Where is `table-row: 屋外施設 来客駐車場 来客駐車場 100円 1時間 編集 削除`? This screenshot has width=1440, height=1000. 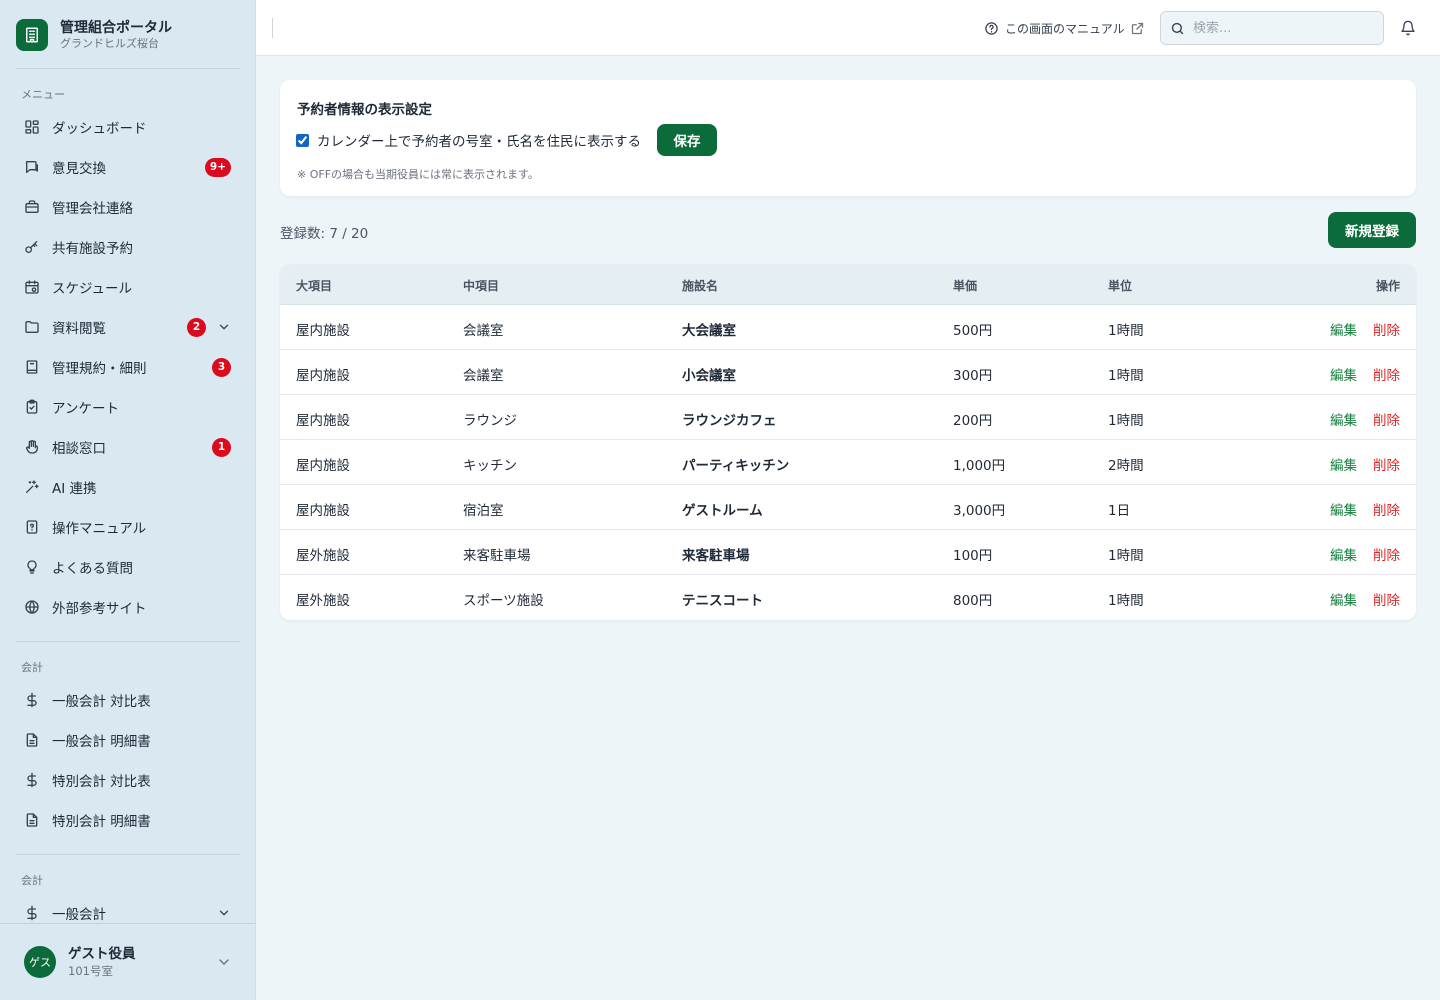
table-row: 屋外施設 来客駐車場 来客駐車場 100円 1時間 編集 削除 is located at coordinates (848, 552).